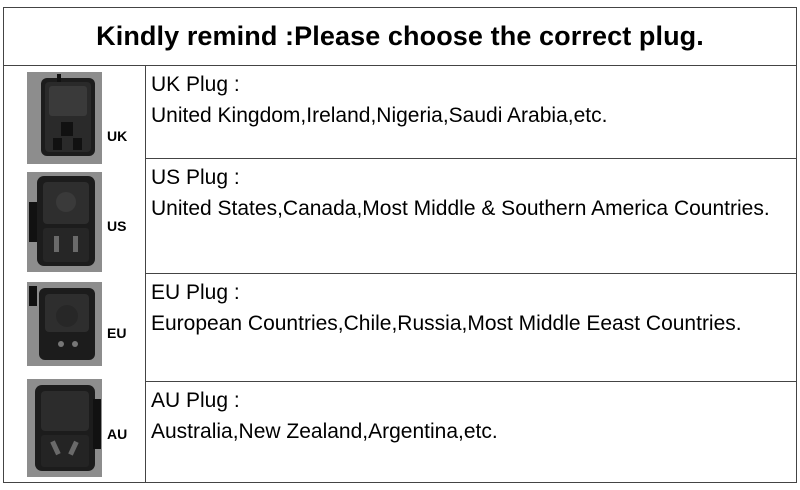 This screenshot has width=800, height=490. What do you see at coordinates (64, 118) in the screenshot?
I see `uk-adapter-photo` at bounding box center [64, 118].